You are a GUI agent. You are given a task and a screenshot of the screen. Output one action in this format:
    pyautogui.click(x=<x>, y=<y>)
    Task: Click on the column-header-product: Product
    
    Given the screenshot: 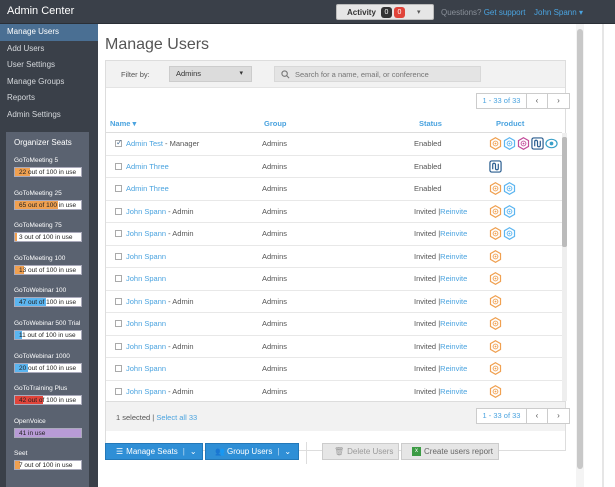 What is the action you would take?
    pyautogui.click(x=510, y=123)
    